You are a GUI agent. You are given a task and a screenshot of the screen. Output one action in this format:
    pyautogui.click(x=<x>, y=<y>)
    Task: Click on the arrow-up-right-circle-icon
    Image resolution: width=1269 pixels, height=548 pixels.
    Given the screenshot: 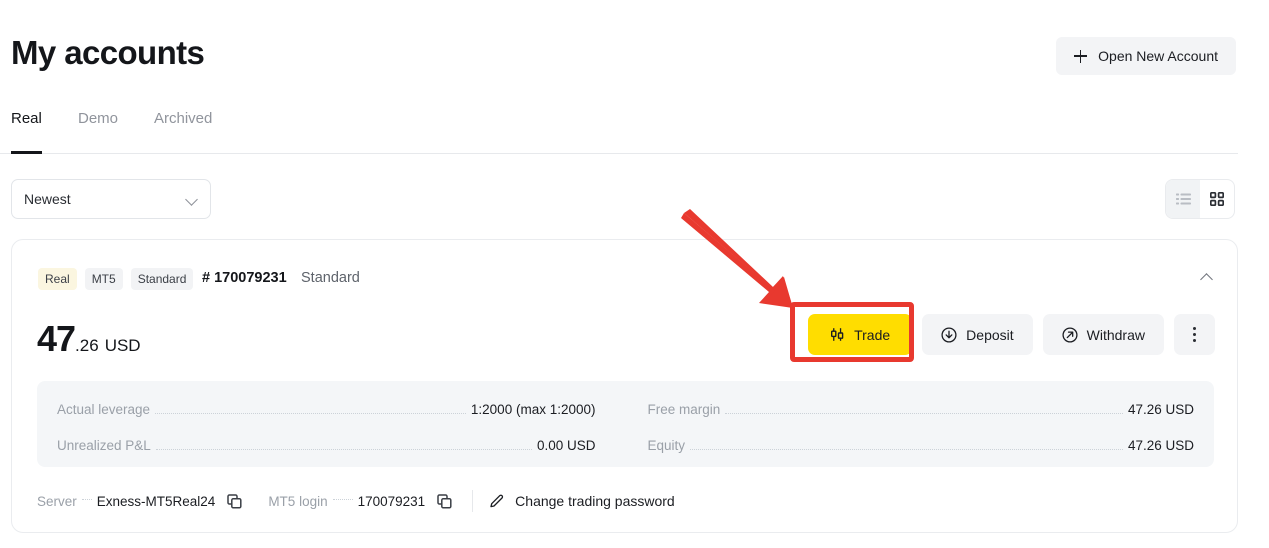 What is the action you would take?
    pyautogui.click(x=1070, y=334)
    